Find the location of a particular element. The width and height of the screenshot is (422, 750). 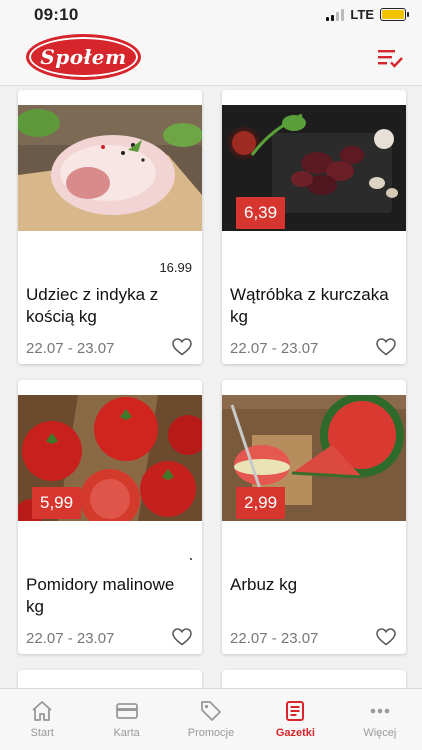

tab-label: Karta is located at coordinates (126, 733).